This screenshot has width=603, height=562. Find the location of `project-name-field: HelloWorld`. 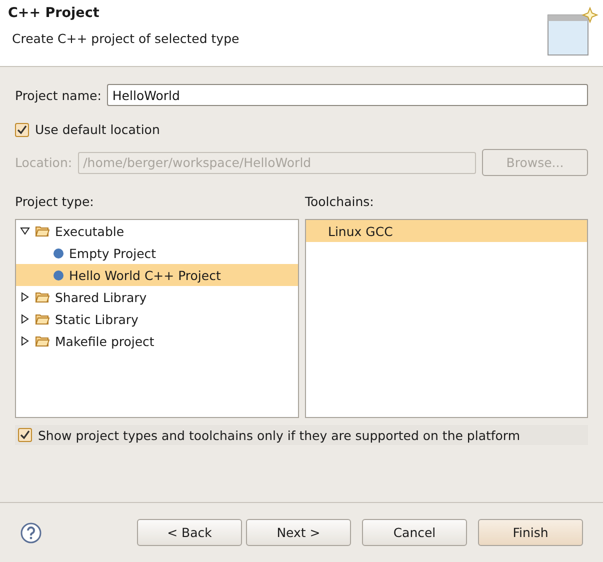

project-name-field: HelloWorld is located at coordinates (347, 95).